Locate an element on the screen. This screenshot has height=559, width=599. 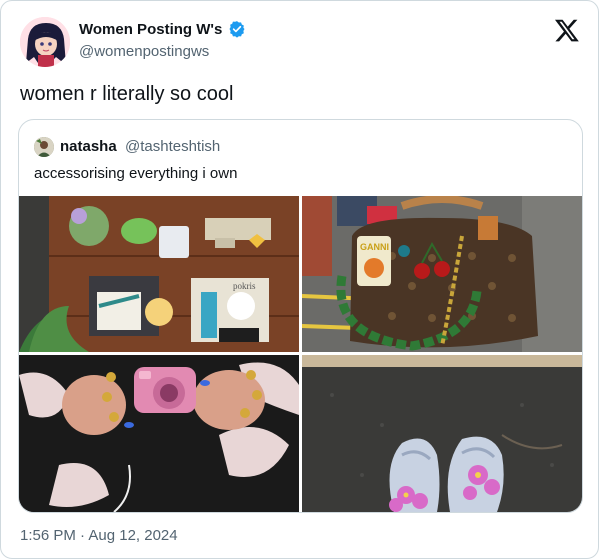
tweet-text: women r literally so cool is located at coordinates (127, 94).